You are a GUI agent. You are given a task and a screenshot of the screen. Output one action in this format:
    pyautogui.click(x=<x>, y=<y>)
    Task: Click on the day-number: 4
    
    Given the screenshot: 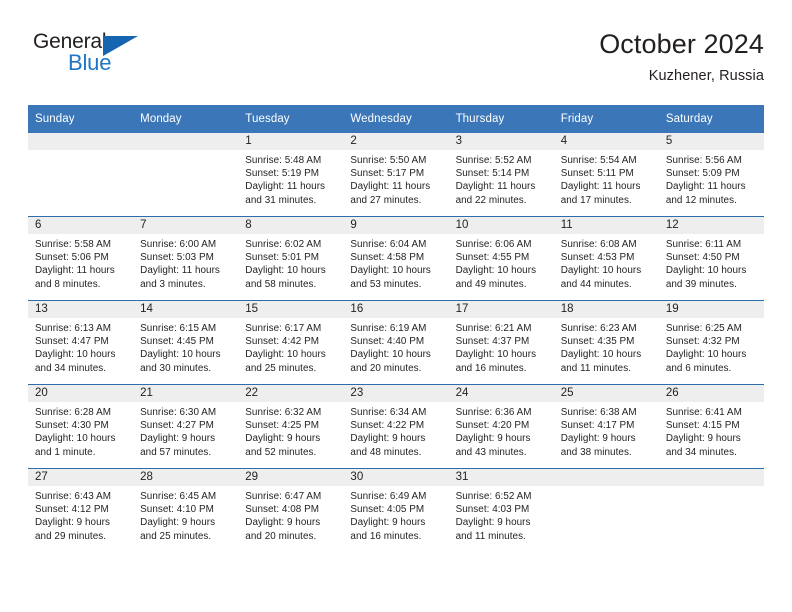 What is the action you would take?
    pyautogui.click(x=606, y=141)
    